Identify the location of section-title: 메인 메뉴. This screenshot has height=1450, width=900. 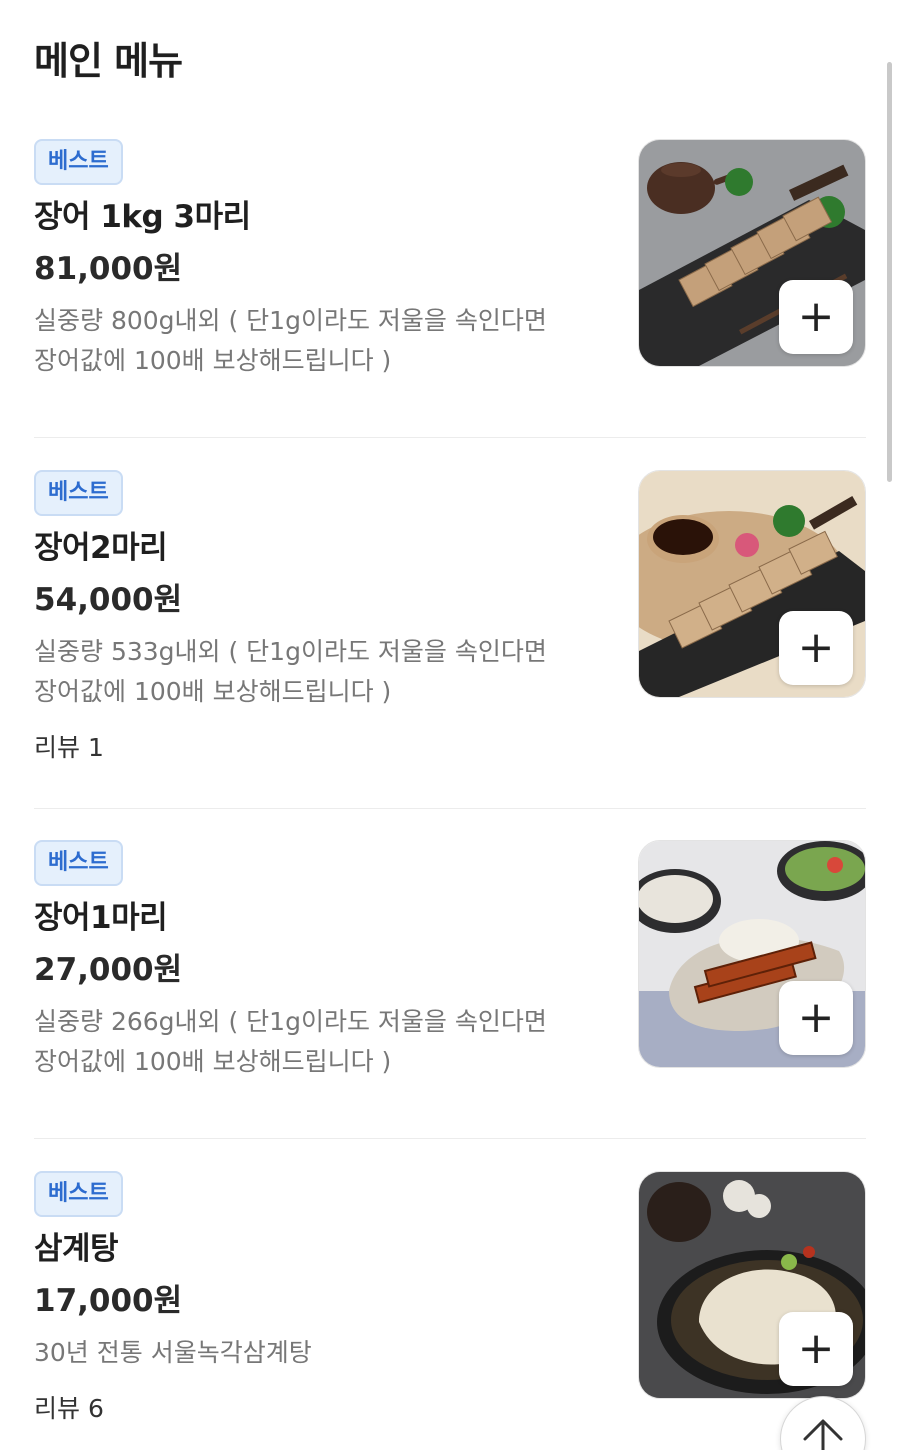
(108, 61).